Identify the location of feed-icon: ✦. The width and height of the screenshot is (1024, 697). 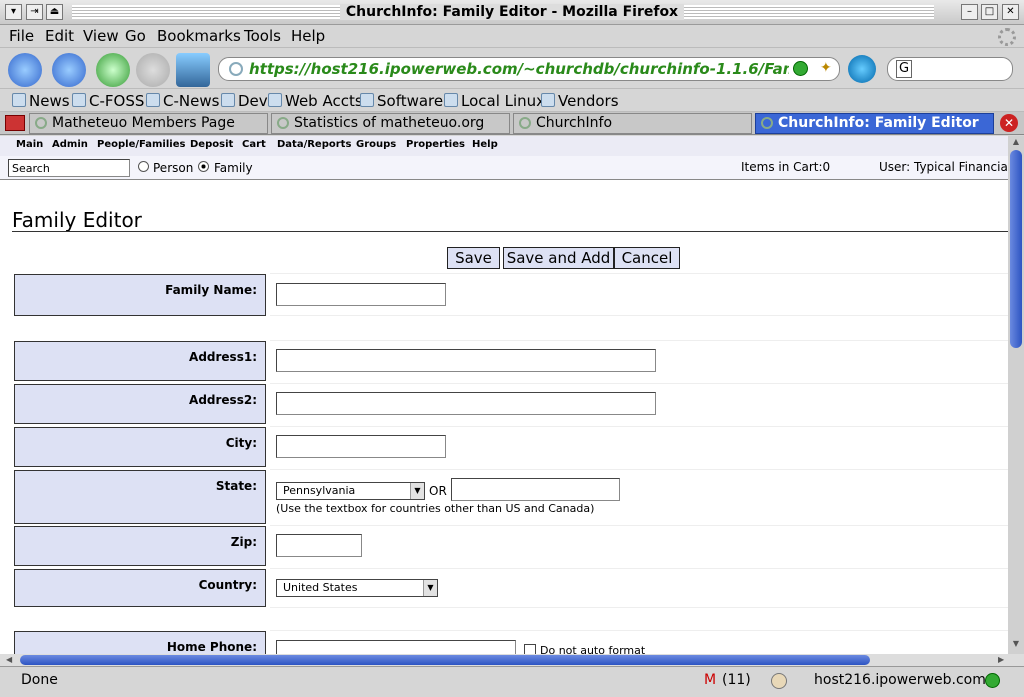
(827, 68).